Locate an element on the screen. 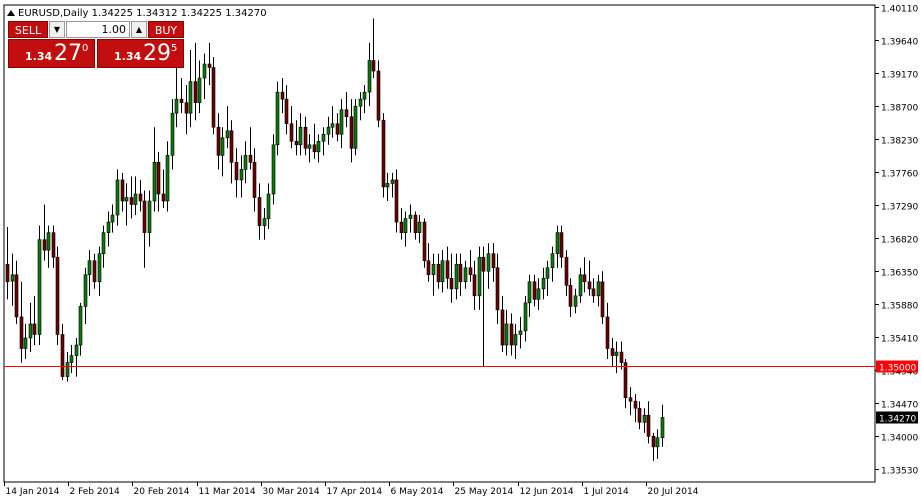 The image size is (921, 500). price-tick-label: 1.34470 is located at coordinates (899, 406).